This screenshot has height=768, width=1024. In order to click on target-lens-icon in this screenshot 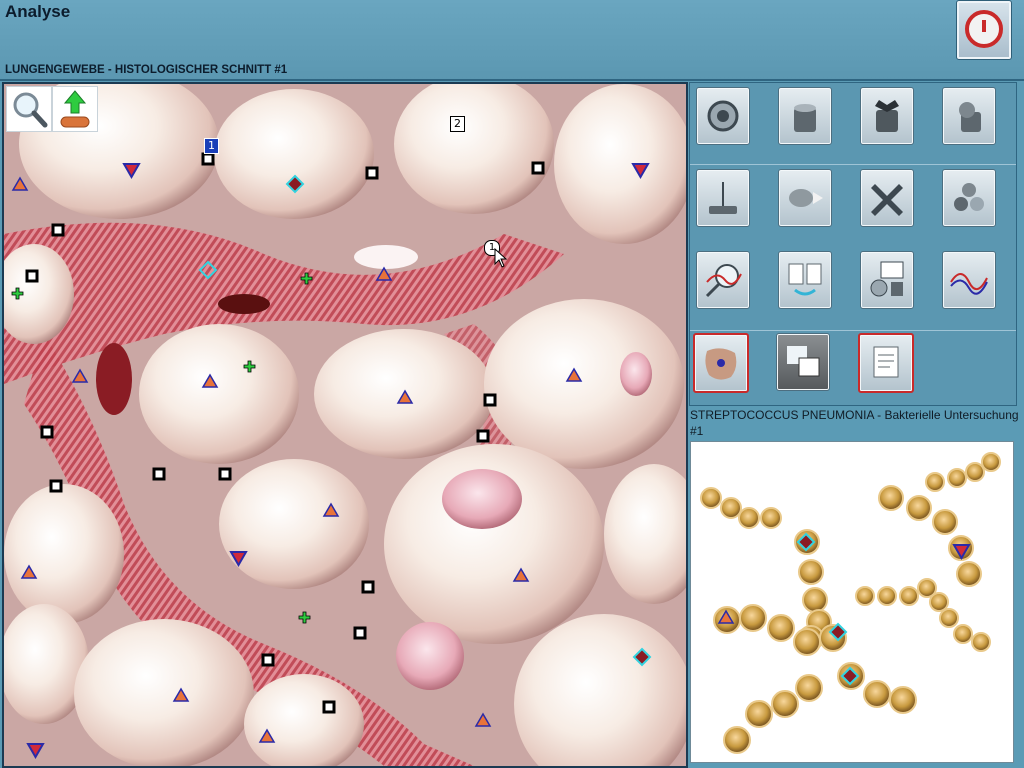, I will do `click(723, 116)`.